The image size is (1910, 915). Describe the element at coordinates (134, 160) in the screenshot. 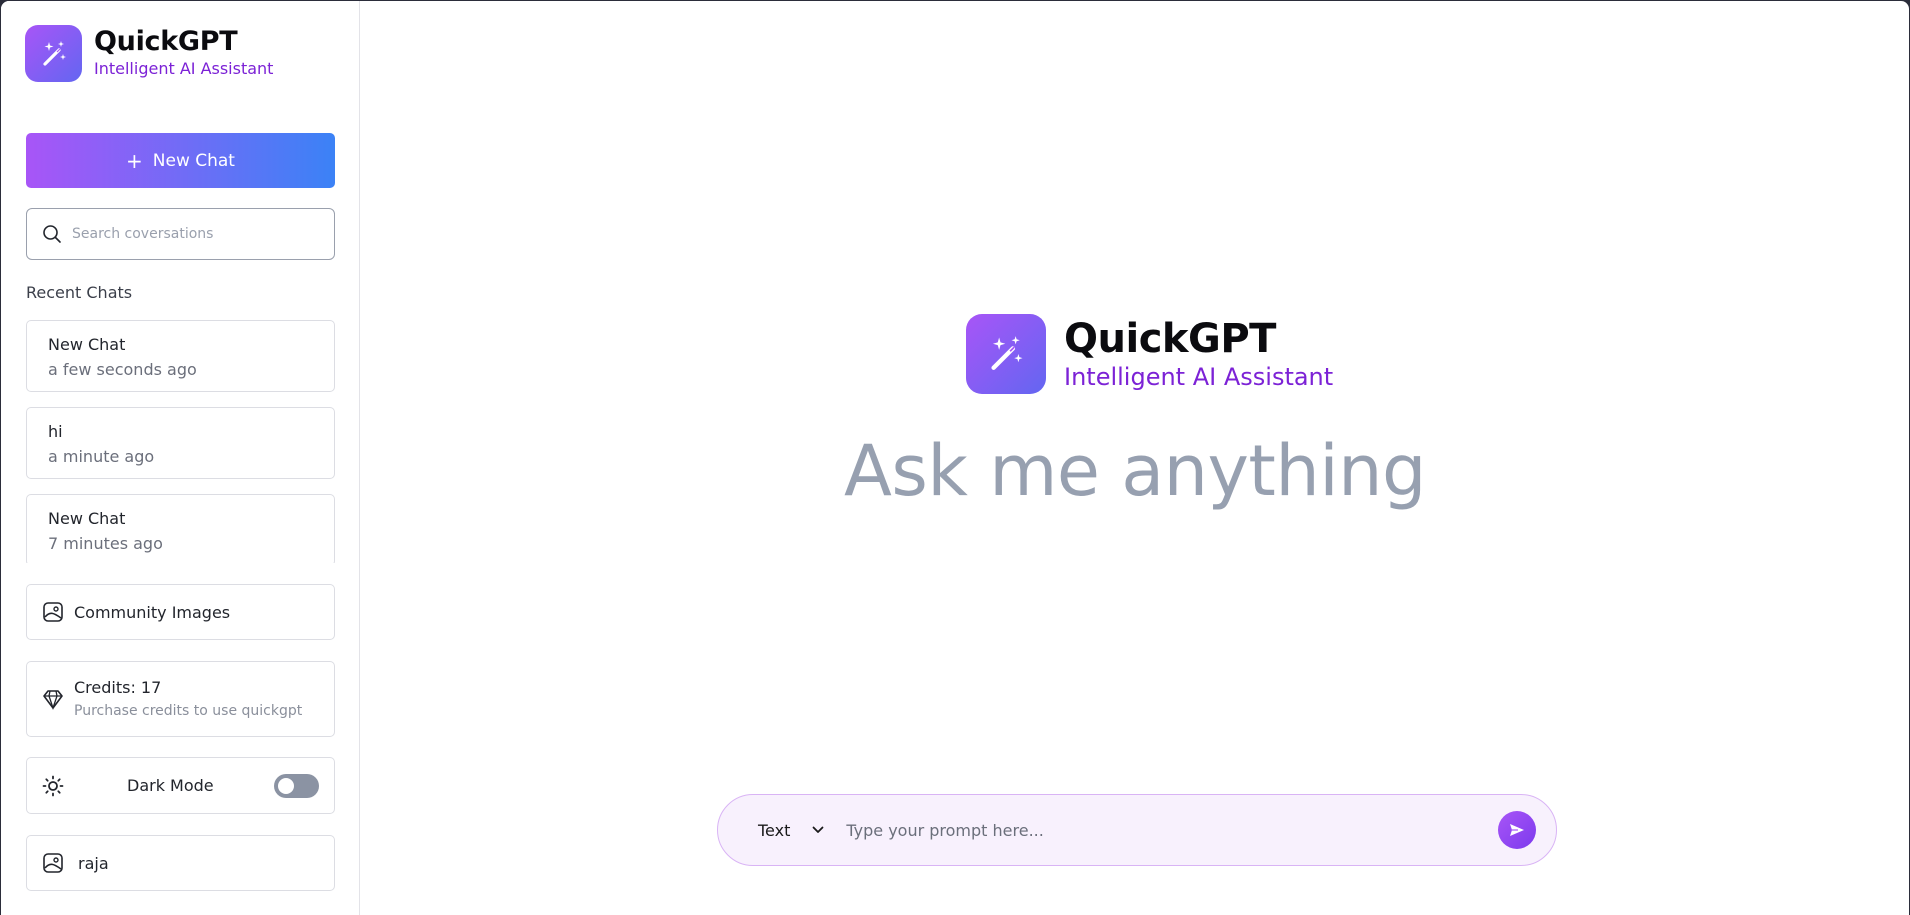

I see `plus-icon: +` at that location.